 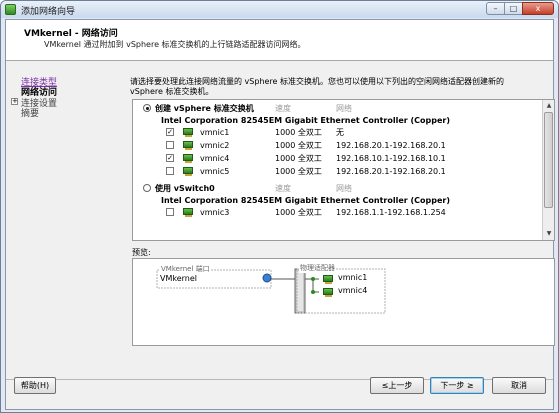 What do you see at coordinates (147, 188) in the screenshot?
I see `radio-use-vswitch0` at bounding box center [147, 188].